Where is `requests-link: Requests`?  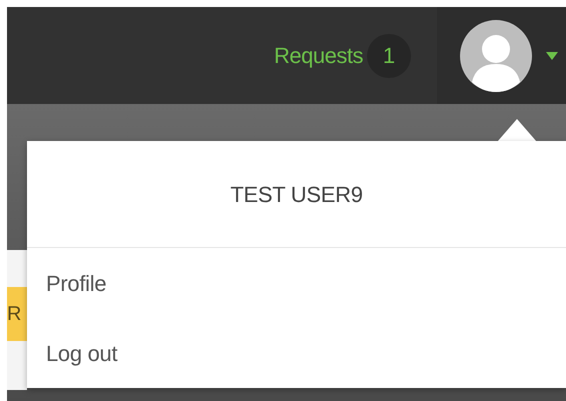
requests-link: Requests is located at coordinates (318, 55).